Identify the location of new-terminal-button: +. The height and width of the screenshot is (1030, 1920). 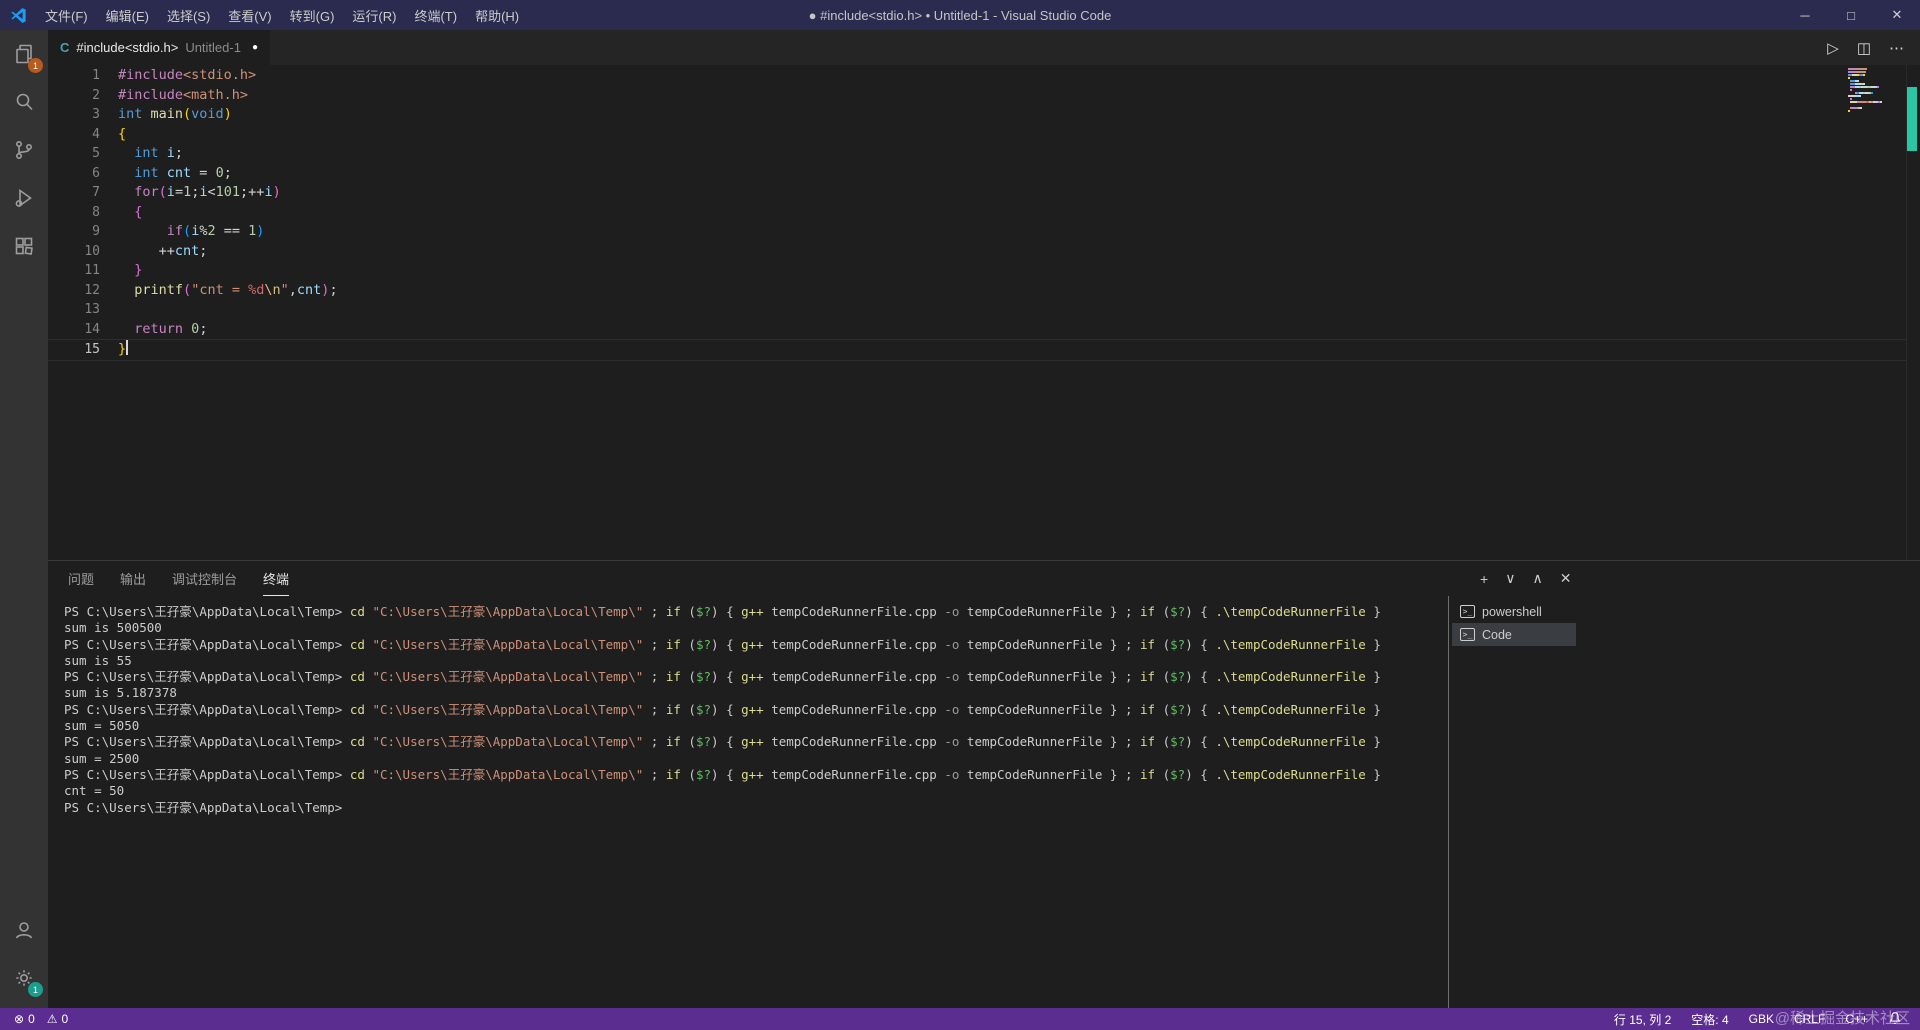
(1484, 579).